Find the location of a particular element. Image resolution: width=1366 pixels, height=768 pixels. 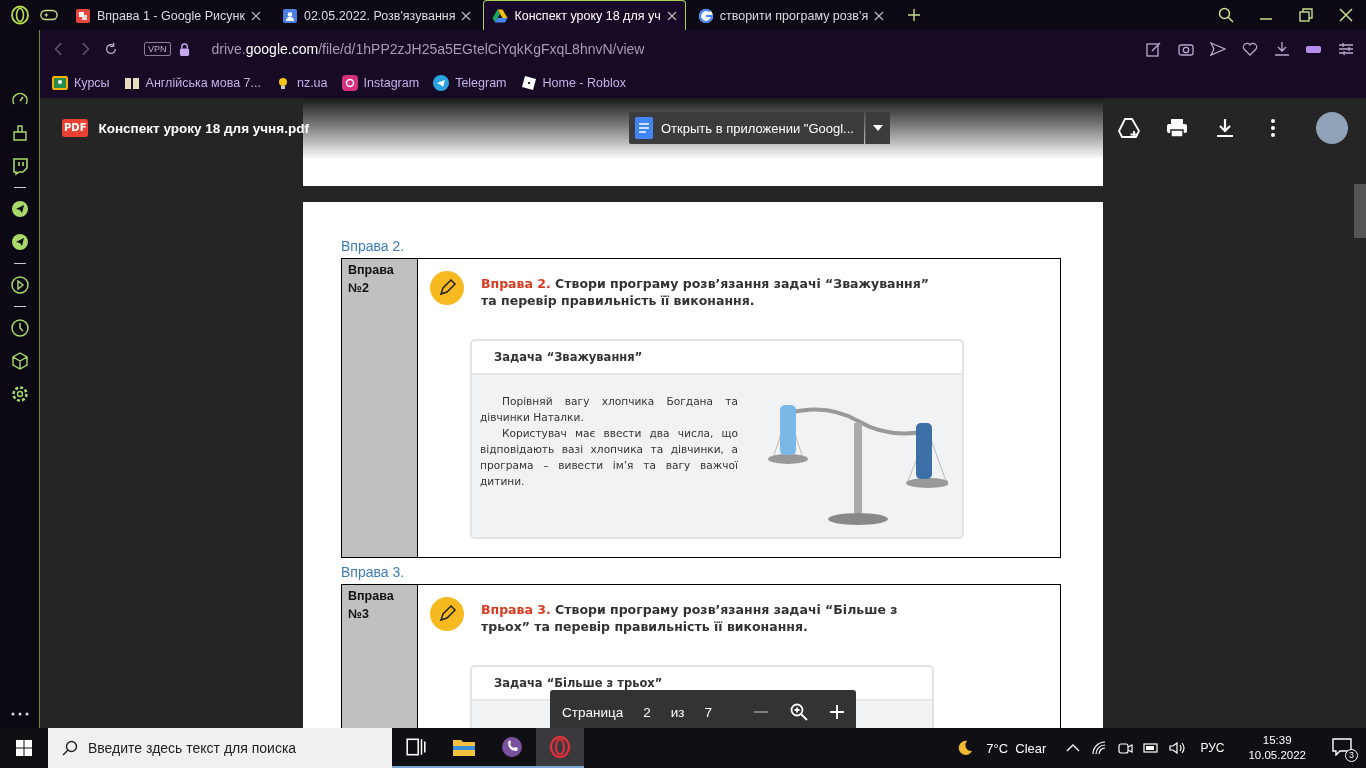

browser-tab: 02.05.2022. Розв'язування is located at coordinates (376, 15).